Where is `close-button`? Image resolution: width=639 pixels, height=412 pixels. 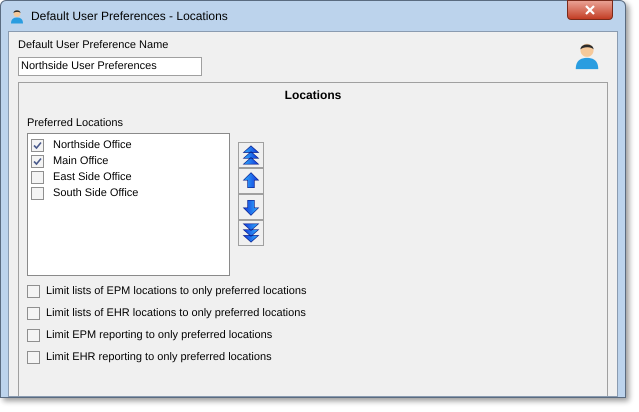 close-button is located at coordinates (590, 10).